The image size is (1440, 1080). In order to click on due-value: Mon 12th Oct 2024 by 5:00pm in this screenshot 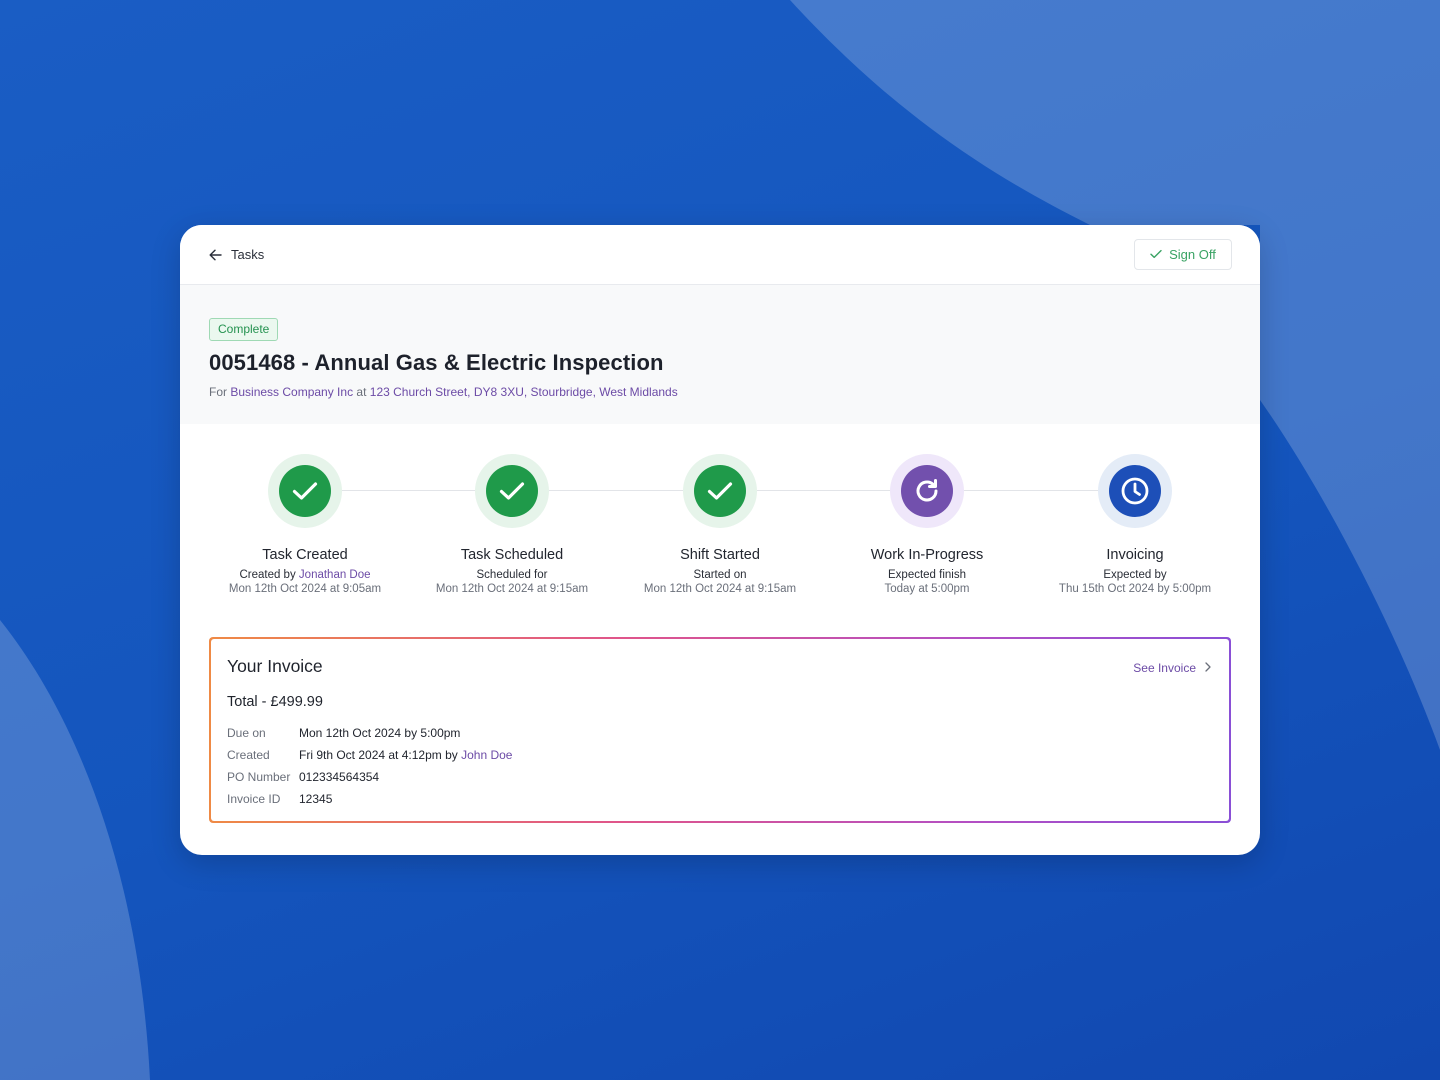, I will do `click(380, 733)`.